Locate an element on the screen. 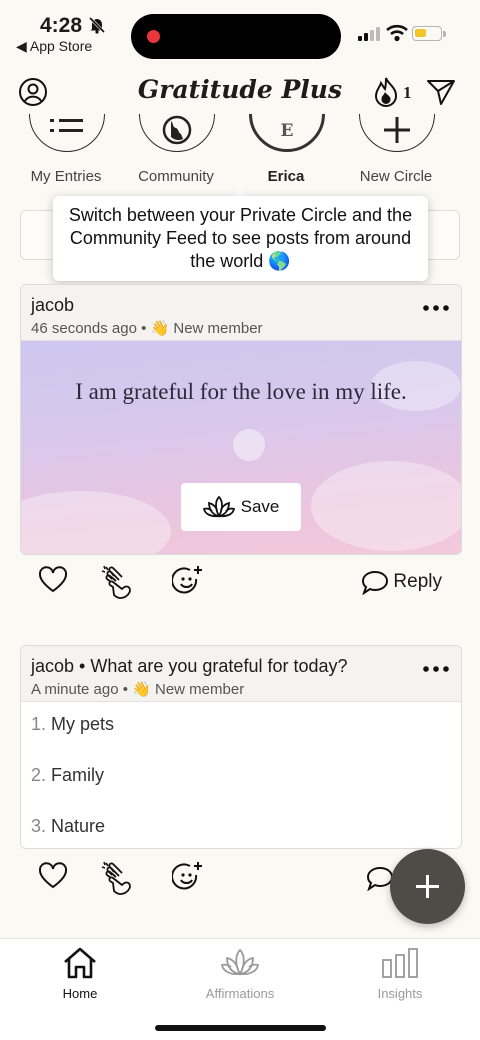 Image resolution: width=480 pixels, height=1040 pixels. gratitude-list: 1. My pets 2. Family 3. Nature is located at coordinates (241, 775).